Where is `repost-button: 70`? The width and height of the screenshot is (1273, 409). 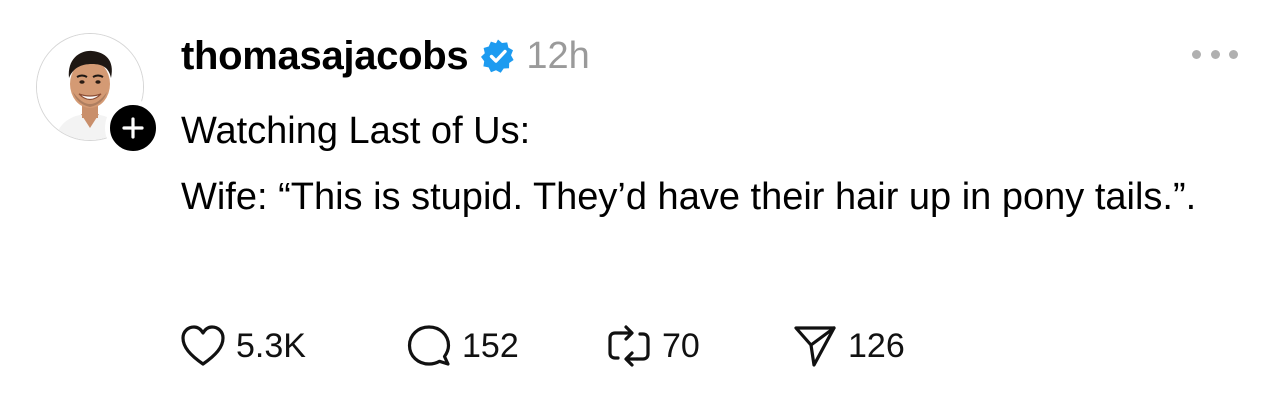
repost-button: 70 is located at coordinates (699, 346).